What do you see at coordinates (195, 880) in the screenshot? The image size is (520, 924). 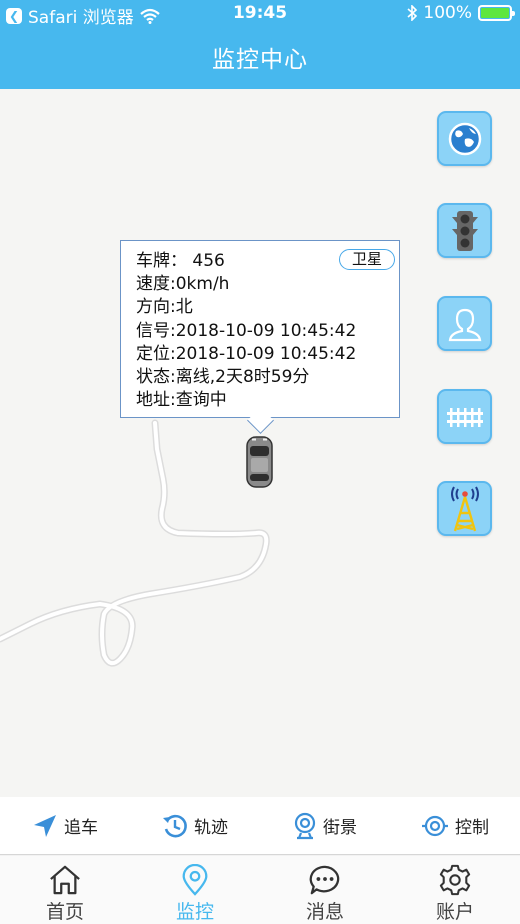 I see `location-pin-icon` at bounding box center [195, 880].